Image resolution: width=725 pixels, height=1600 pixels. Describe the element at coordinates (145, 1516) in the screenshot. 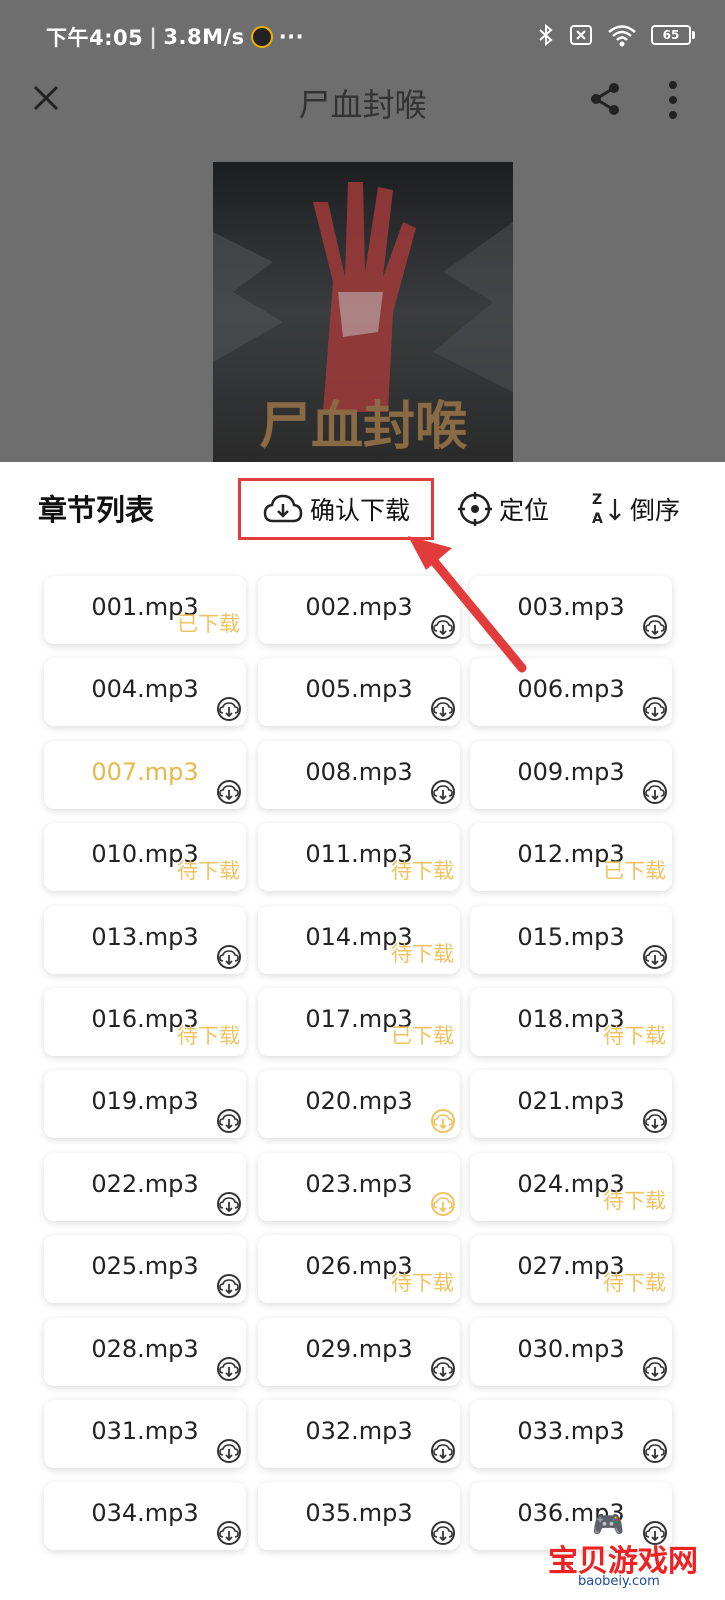

I see `chapter-item: 034.mp3` at that location.